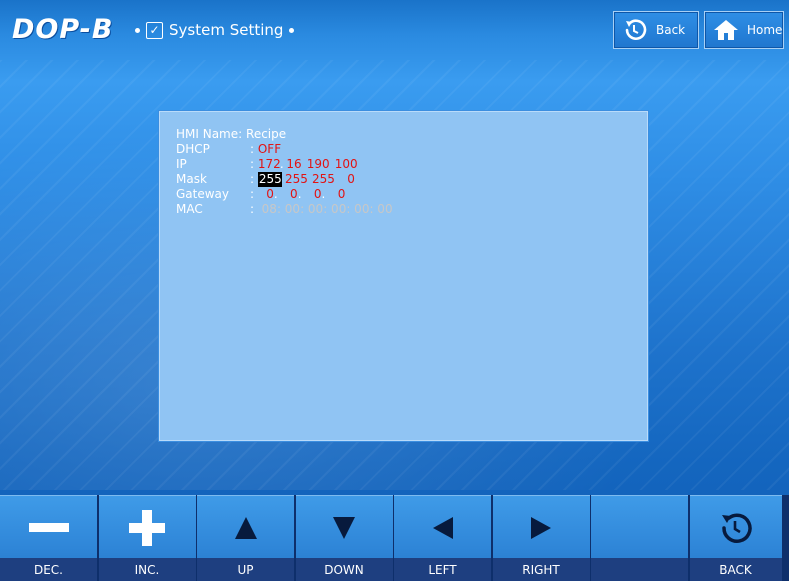 The width and height of the screenshot is (789, 581). What do you see at coordinates (266, 194) in the screenshot?
I see `gateway-octet-1: 0` at bounding box center [266, 194].